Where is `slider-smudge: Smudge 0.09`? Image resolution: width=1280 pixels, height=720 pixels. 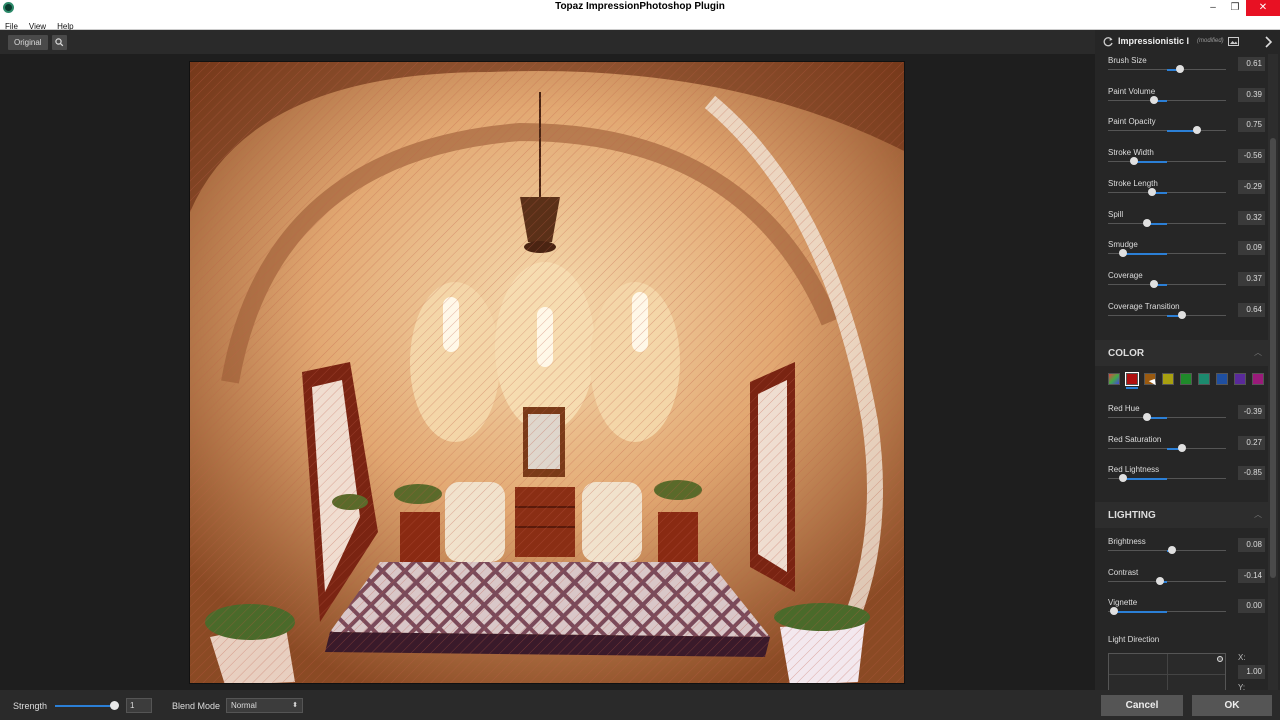 slider-smudge: Smudge 0.09 is located at coordinates (1188, 255).